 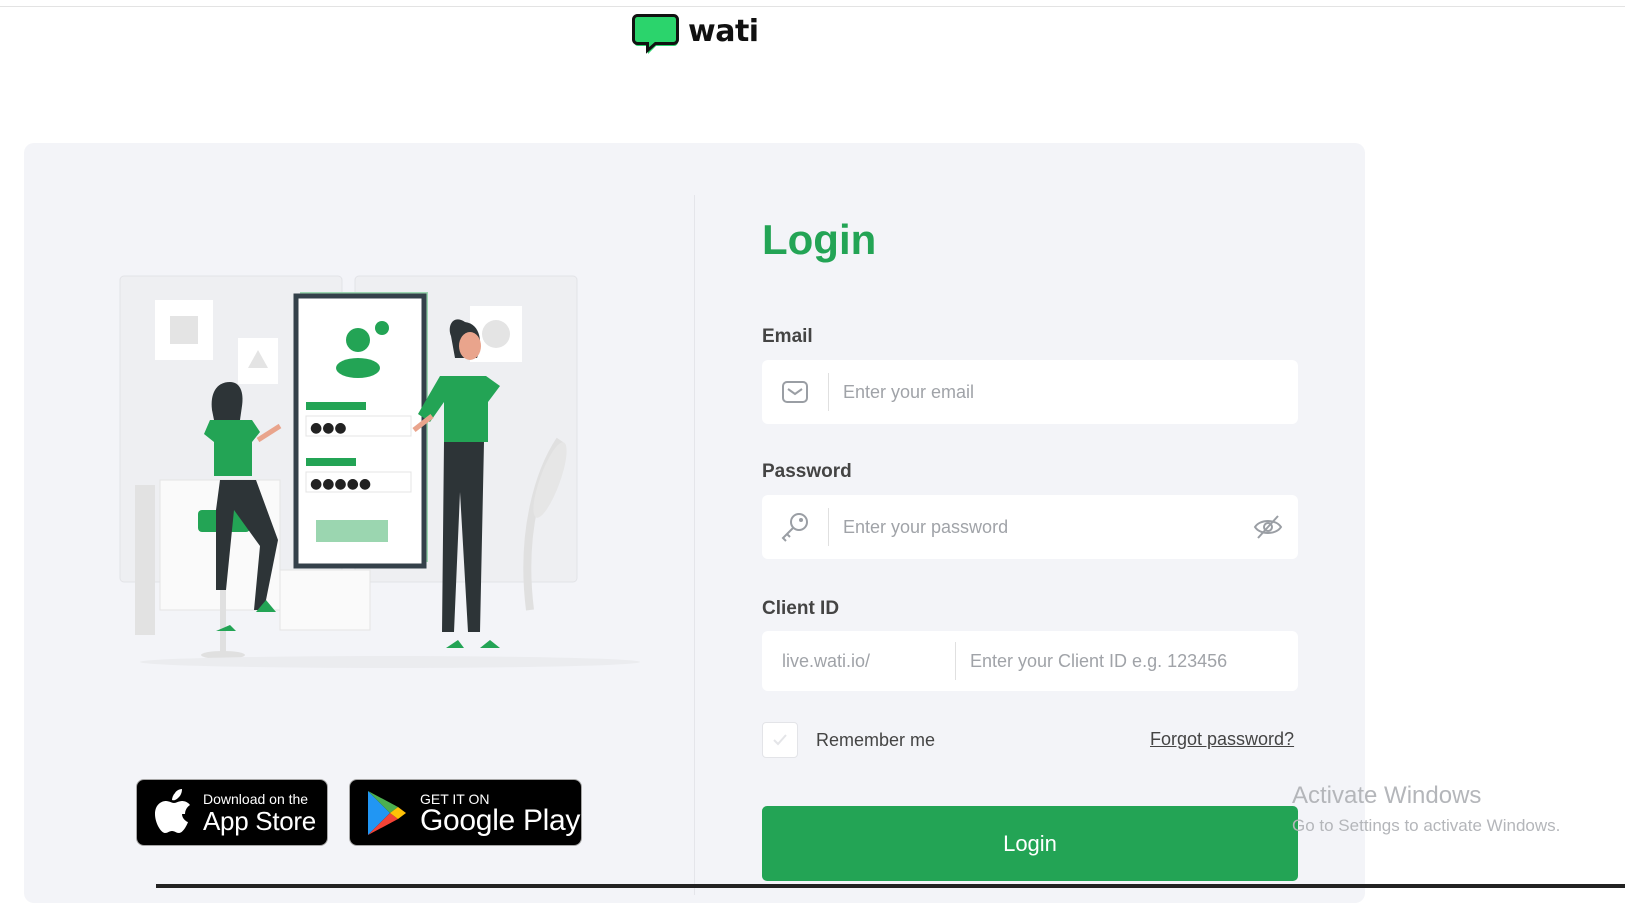 What do you see at coordinates (694, 545) in the screenshot?
I see `card-divider` at bounding box center [694, 545].